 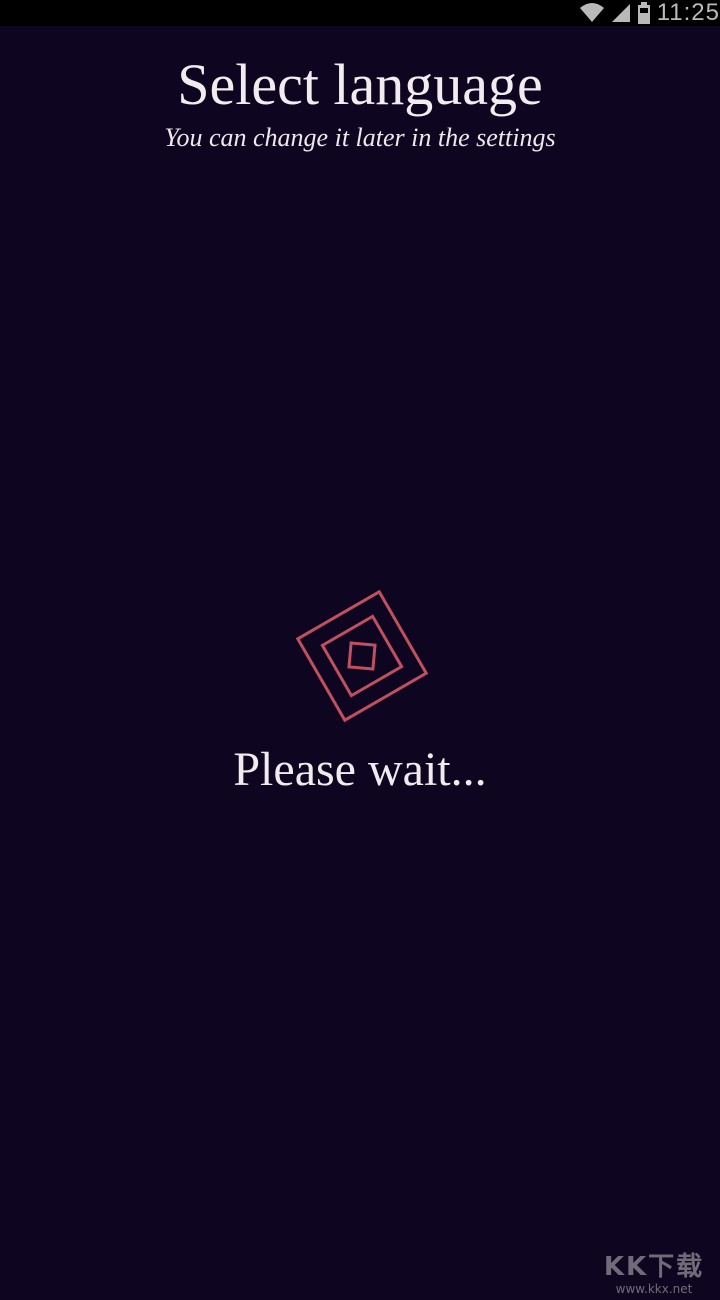 I want to click on status-icons: 11:25, so click(x=649, y=13).